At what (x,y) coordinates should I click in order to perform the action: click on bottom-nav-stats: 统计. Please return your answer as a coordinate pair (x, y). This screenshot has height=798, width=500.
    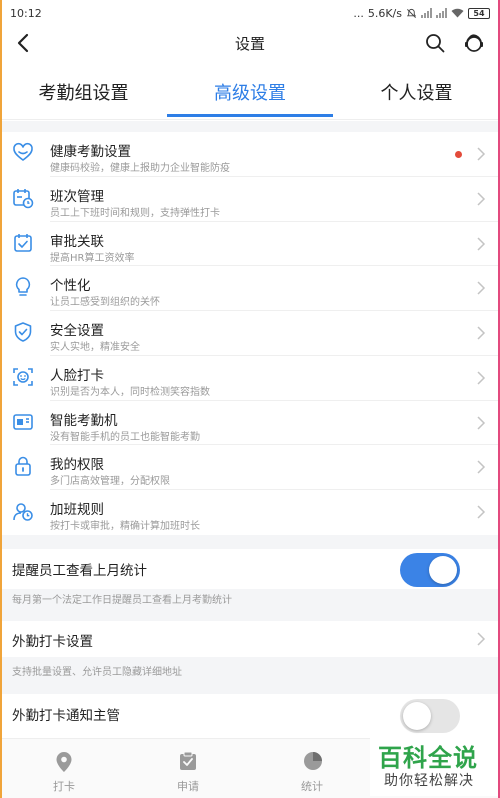
    Looking at the image, I should click on (312, 768).